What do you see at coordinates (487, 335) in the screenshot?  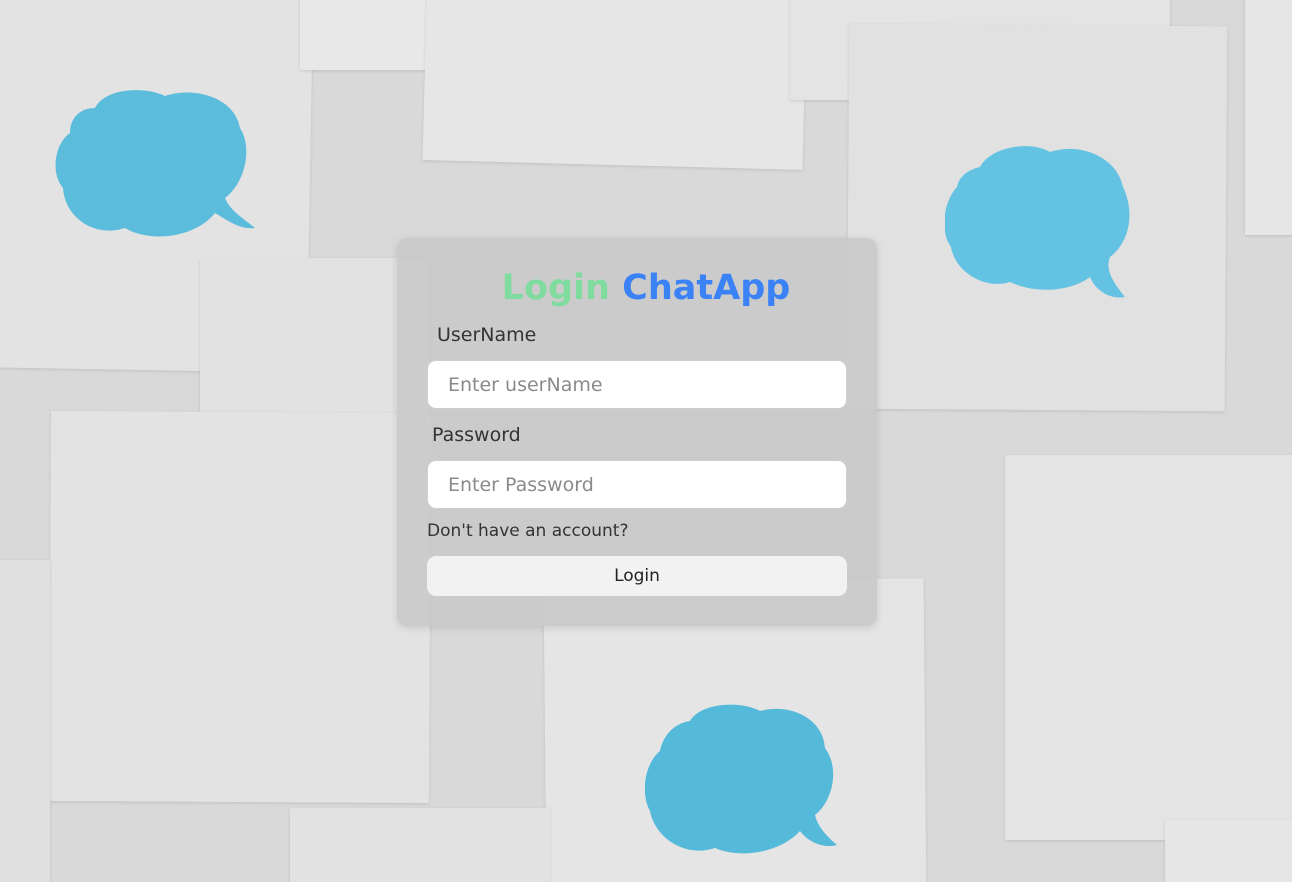 I see `username-label: UserName` at bounding box center [487, 335].